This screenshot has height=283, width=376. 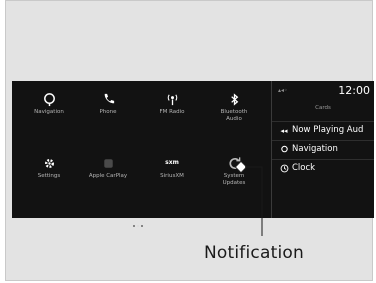 I want to click on callout-label: Notification, so click(x=254, y=253).